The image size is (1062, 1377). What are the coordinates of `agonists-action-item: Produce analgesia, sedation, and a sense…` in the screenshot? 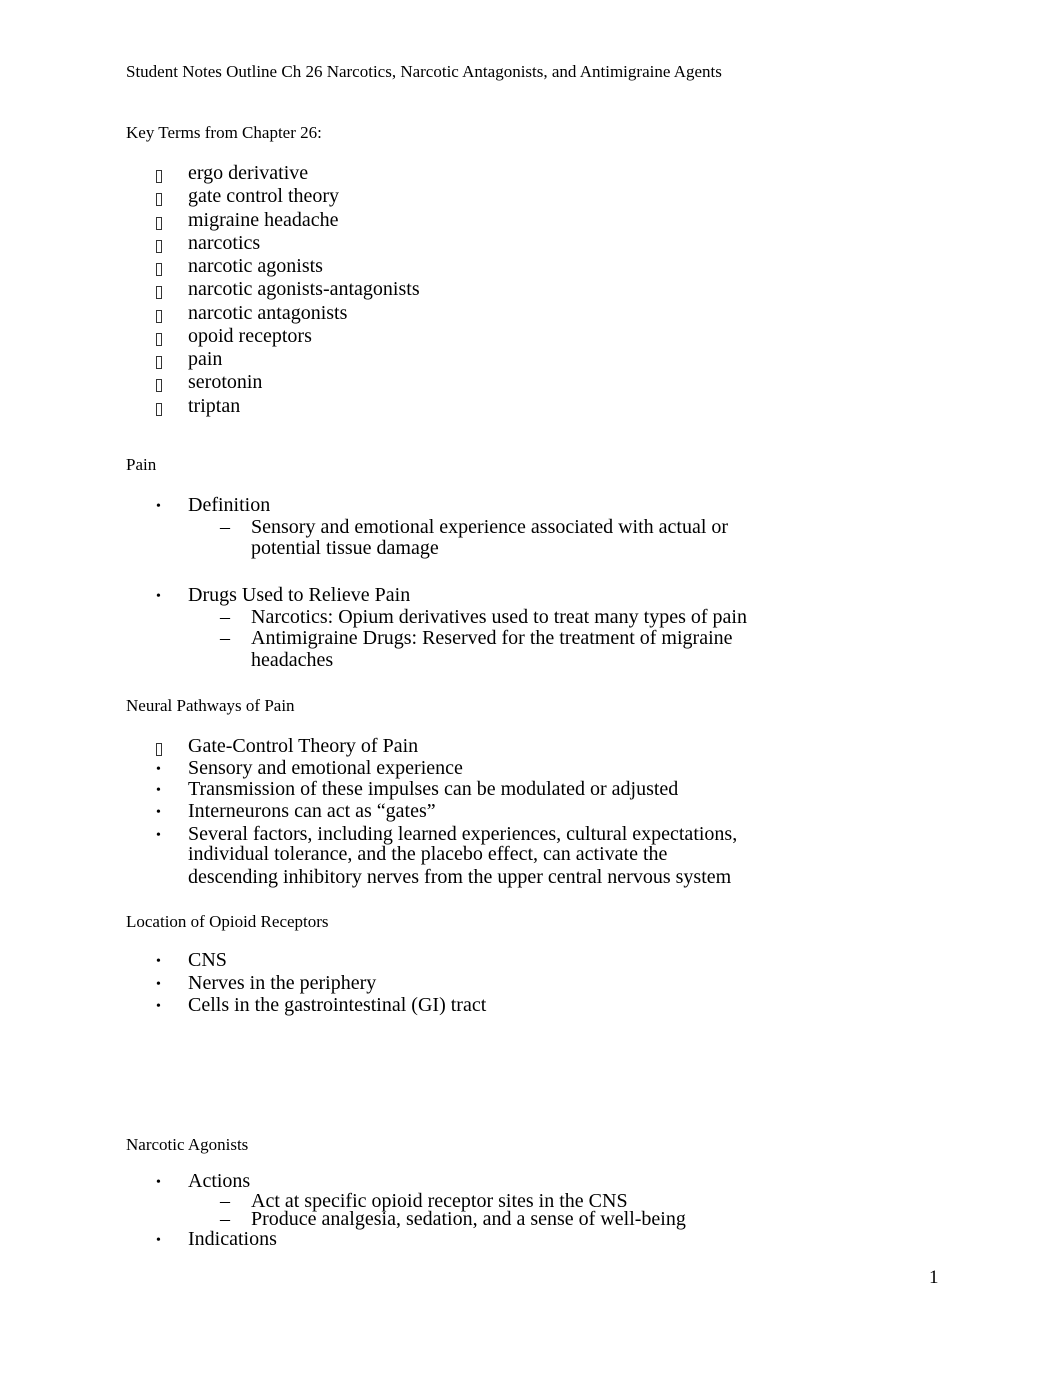 It's located at (468, 1219).